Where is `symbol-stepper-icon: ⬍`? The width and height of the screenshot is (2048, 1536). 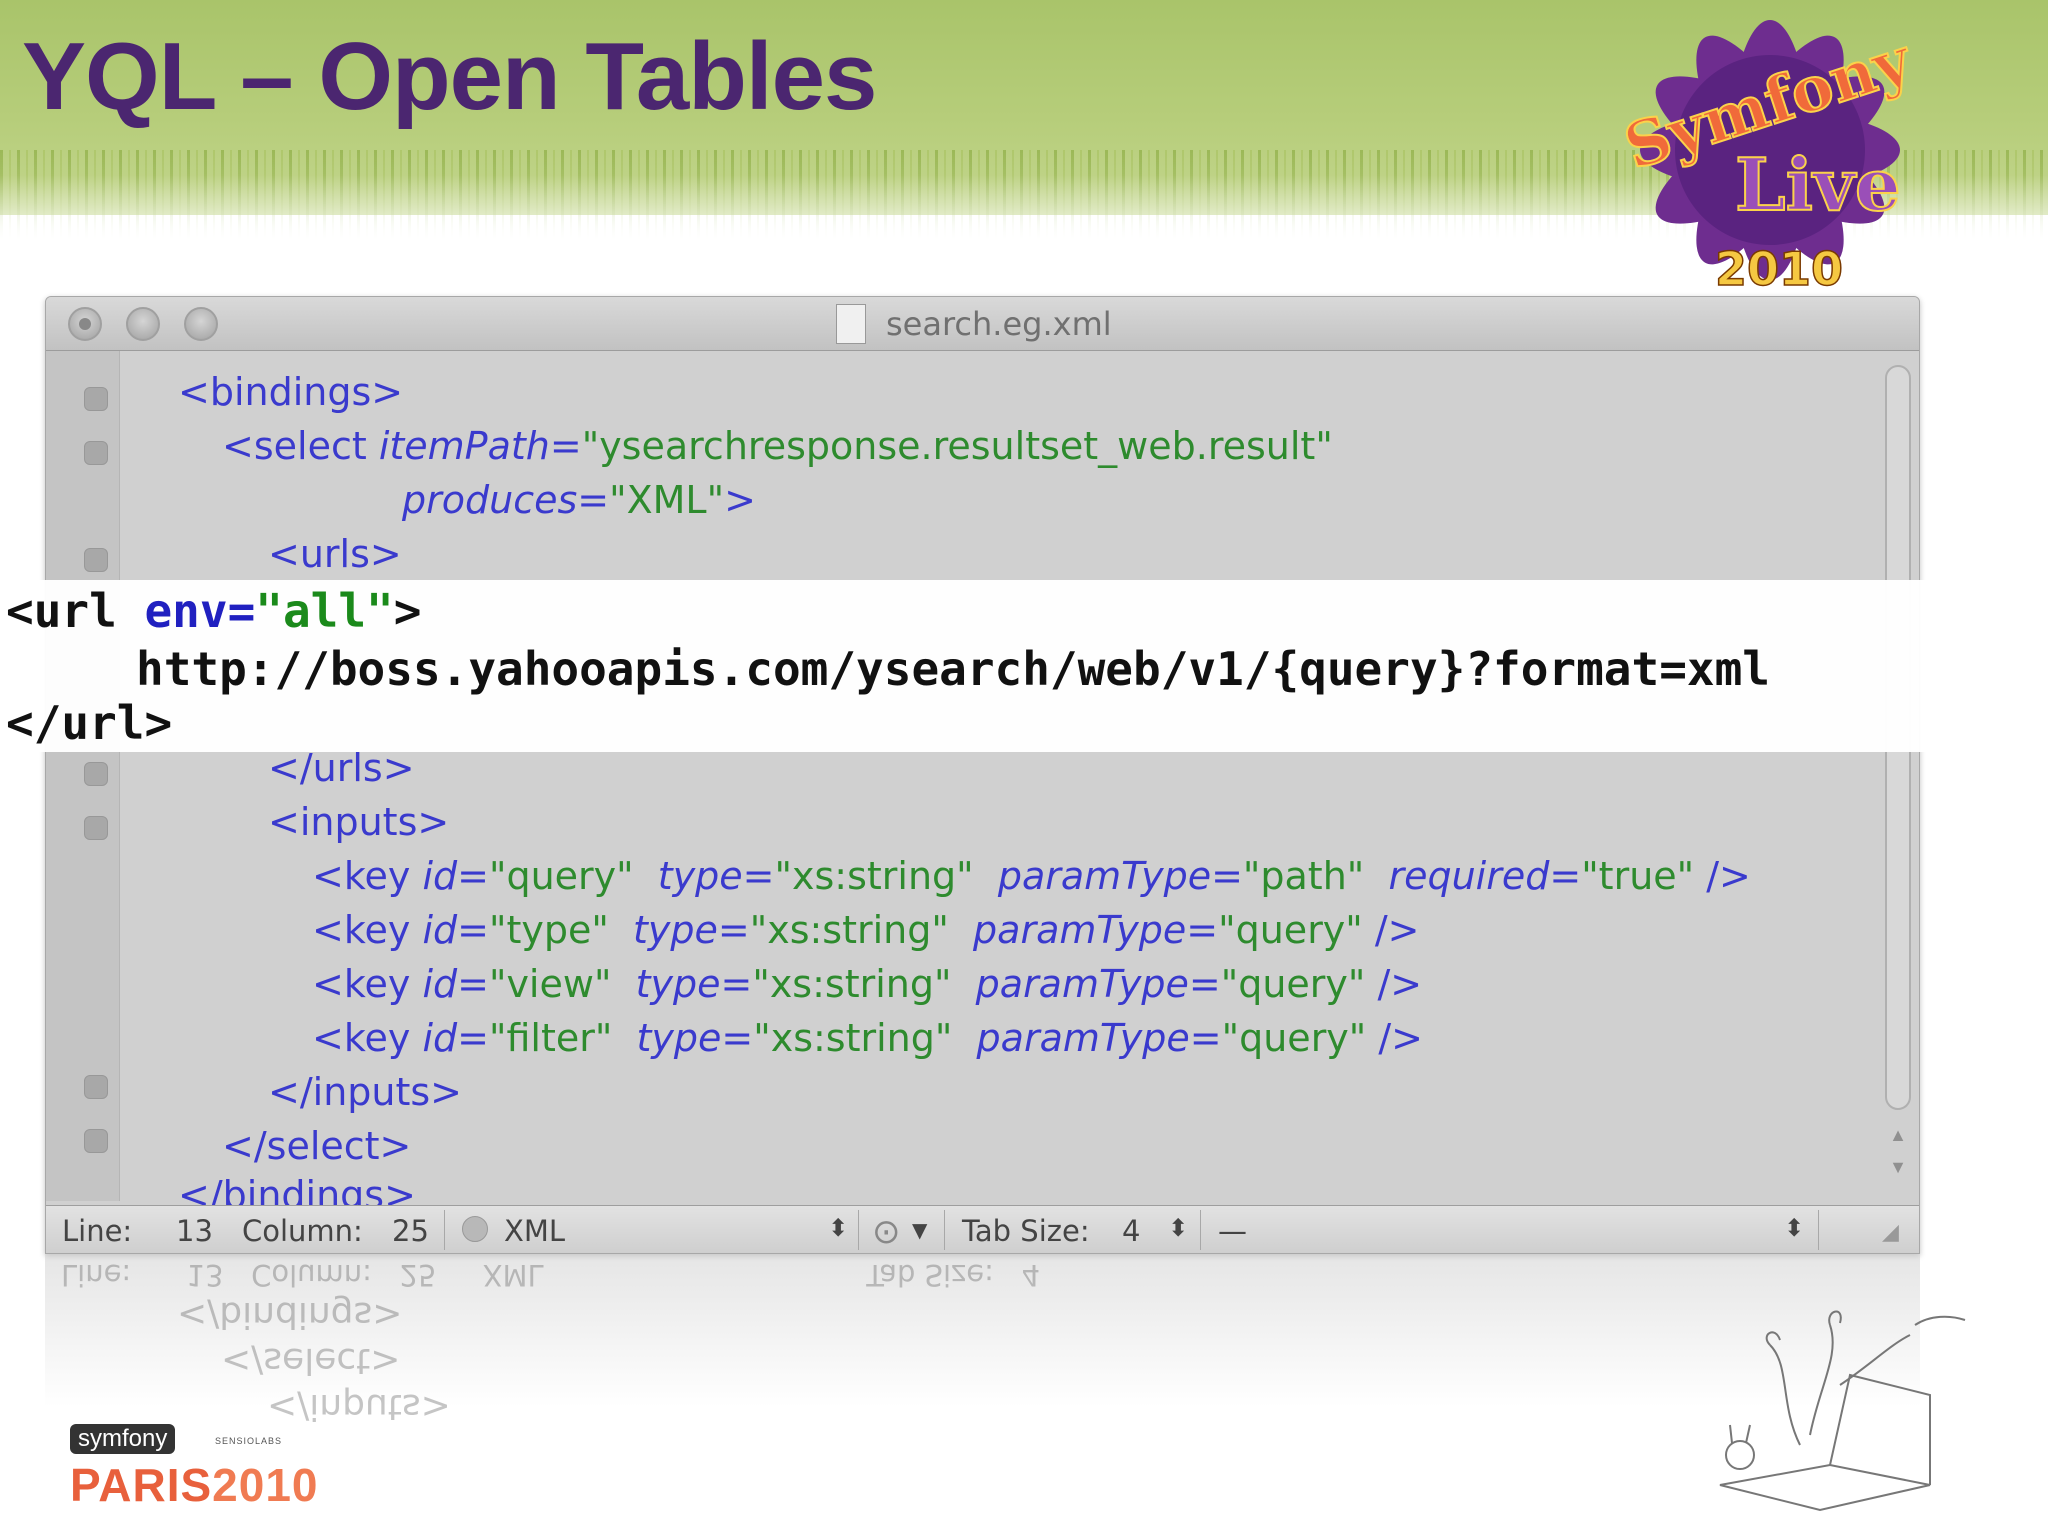
symbol-stepper-icon: ⬍ is located at coordinates (1794, 1228).